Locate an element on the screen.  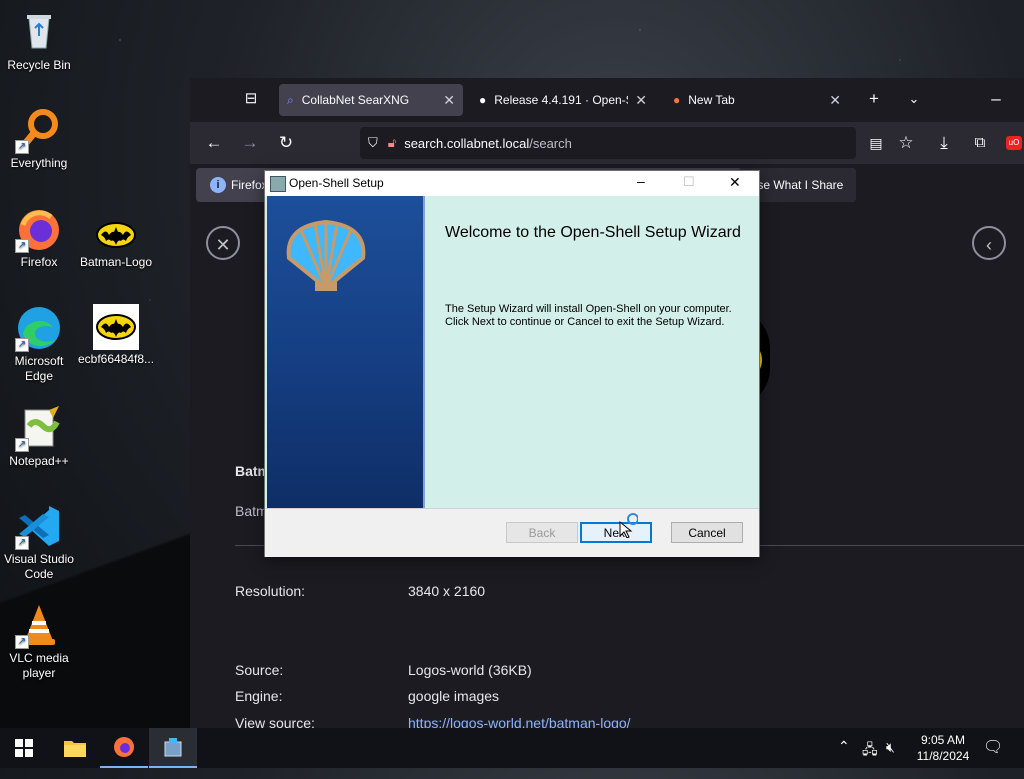
next-button: Next is located at coordinates (616, 532).